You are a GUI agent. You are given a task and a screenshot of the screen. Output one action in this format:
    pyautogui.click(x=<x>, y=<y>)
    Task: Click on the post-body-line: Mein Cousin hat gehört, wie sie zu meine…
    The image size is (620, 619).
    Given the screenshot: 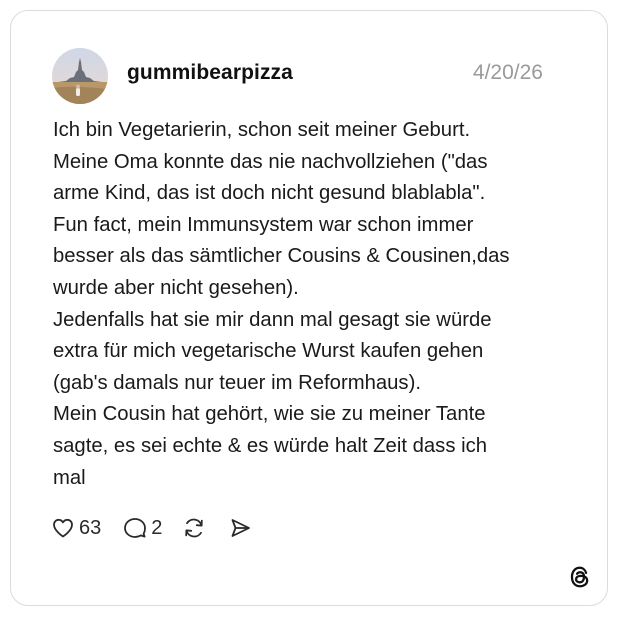 What is the action you would take?
    pyautogui.click(x=269, y=414)
    